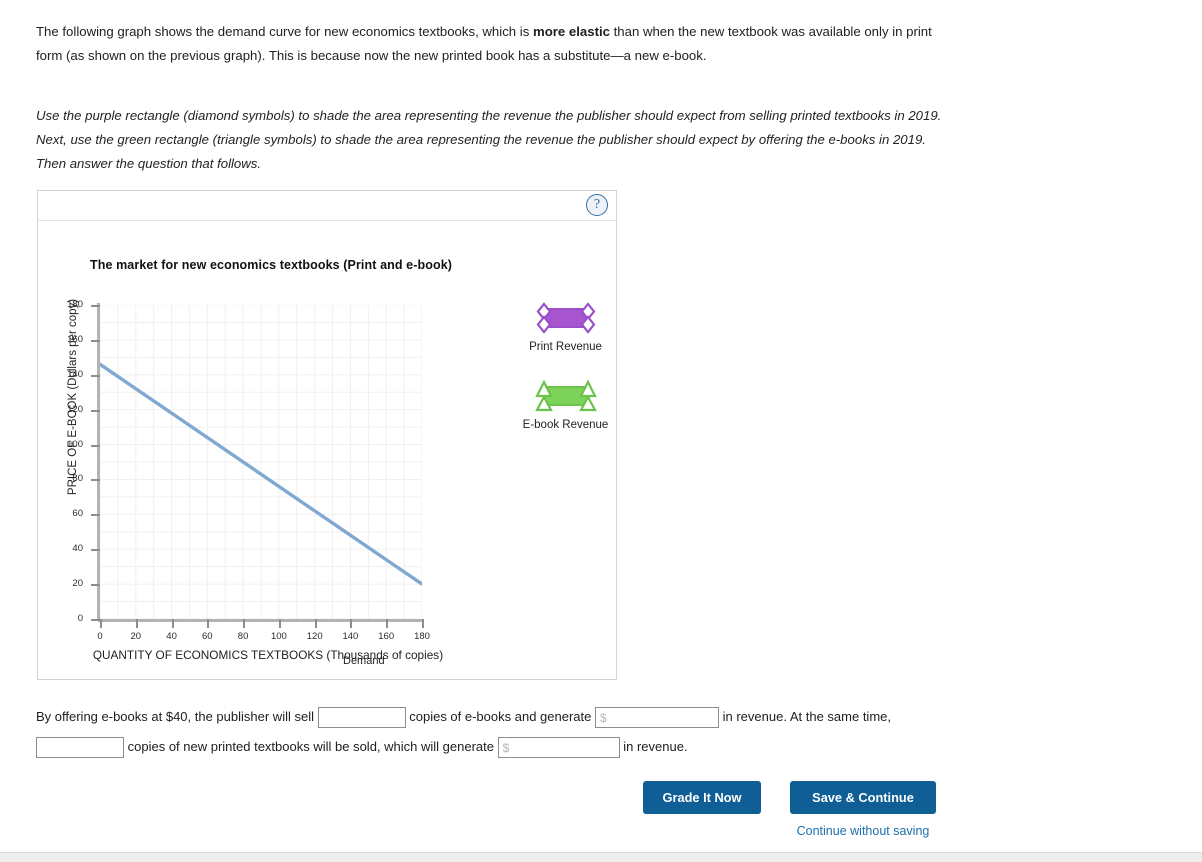  I want to click on print-revenue-swatch, so click(565, 318).